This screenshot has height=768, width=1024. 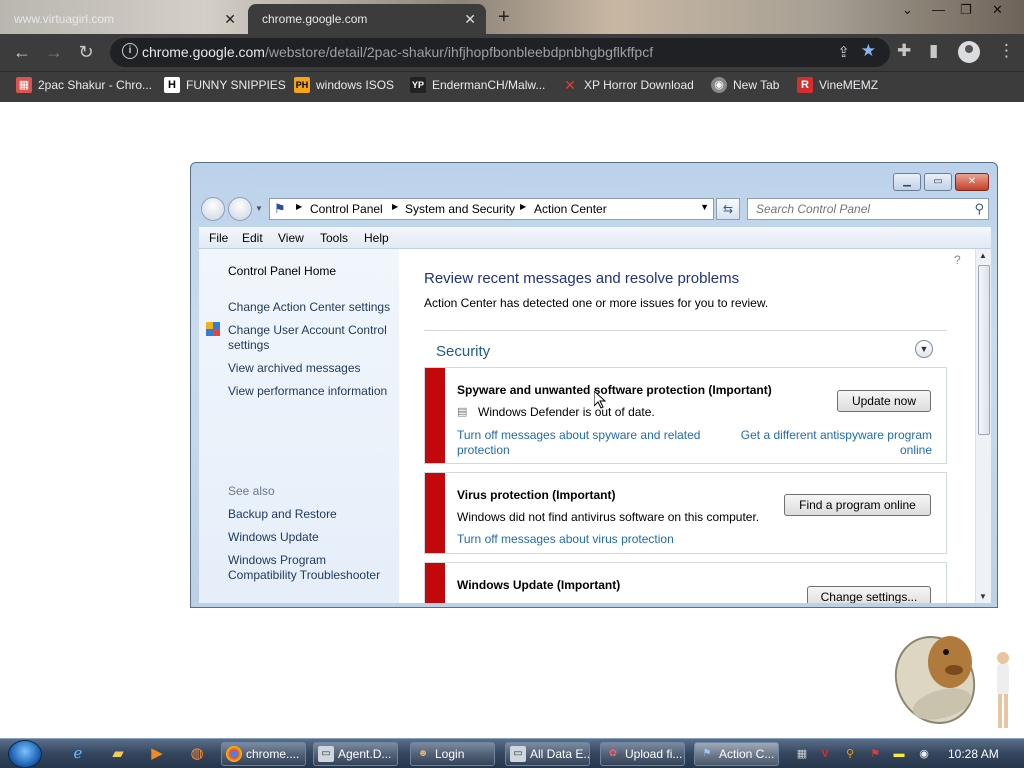 I want to click on profile-avatar-icon, so click(x=969, y=52).